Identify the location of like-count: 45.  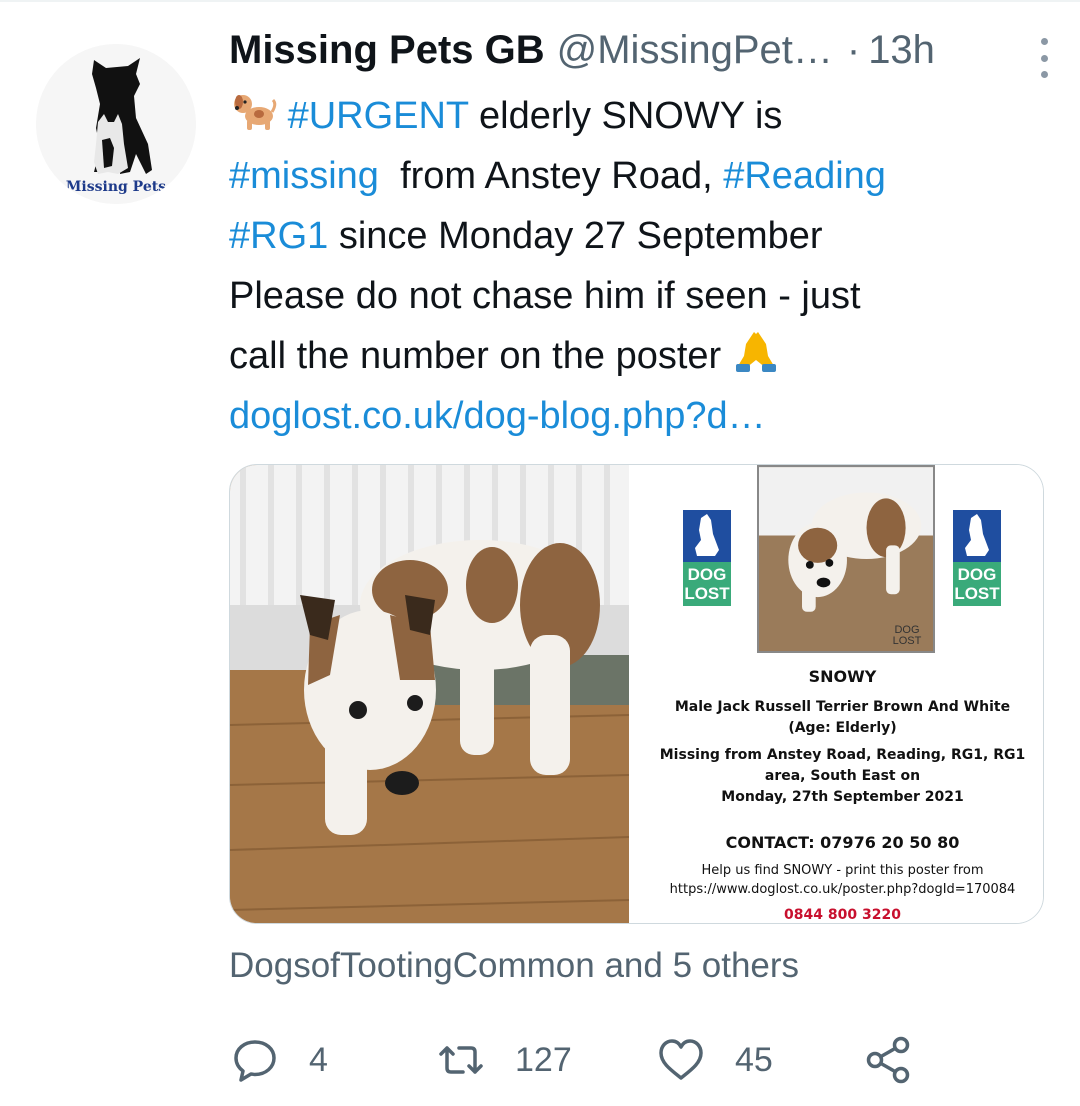
(754, 1059).